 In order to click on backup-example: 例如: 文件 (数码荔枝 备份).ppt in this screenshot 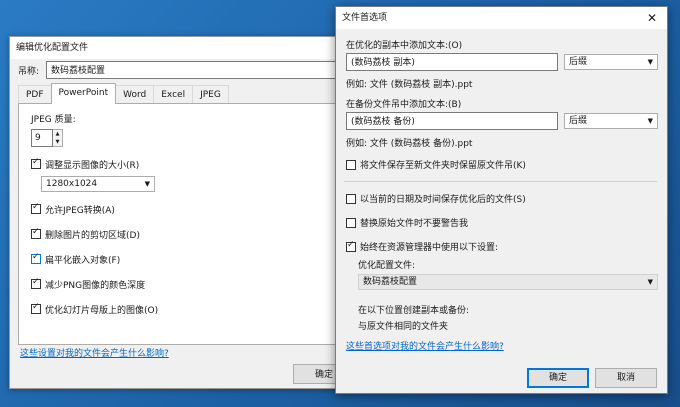, I will do `click(409, 144)`.